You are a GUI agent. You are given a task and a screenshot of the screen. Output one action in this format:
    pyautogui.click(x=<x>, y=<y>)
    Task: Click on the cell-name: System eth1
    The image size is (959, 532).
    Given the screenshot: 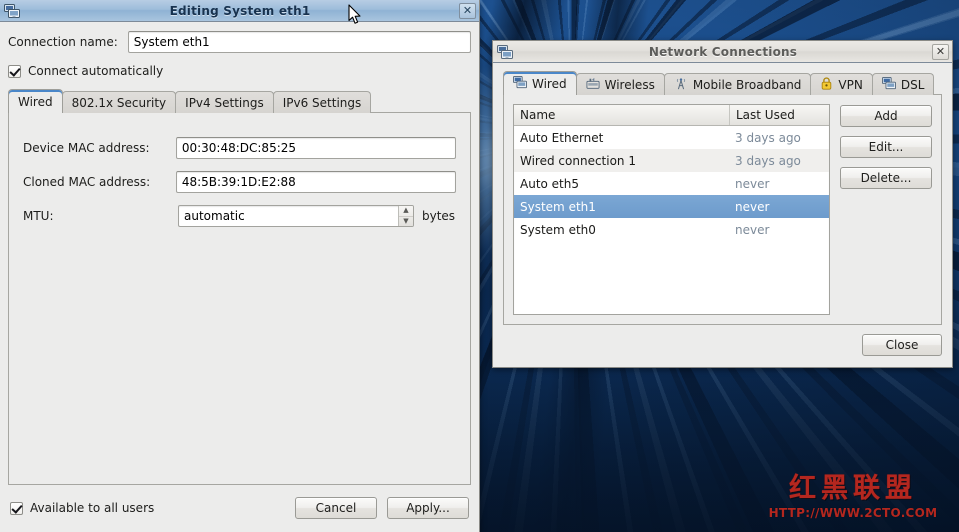 What is the action you would take?
    pyautogui.click(x=558, y=206)
    